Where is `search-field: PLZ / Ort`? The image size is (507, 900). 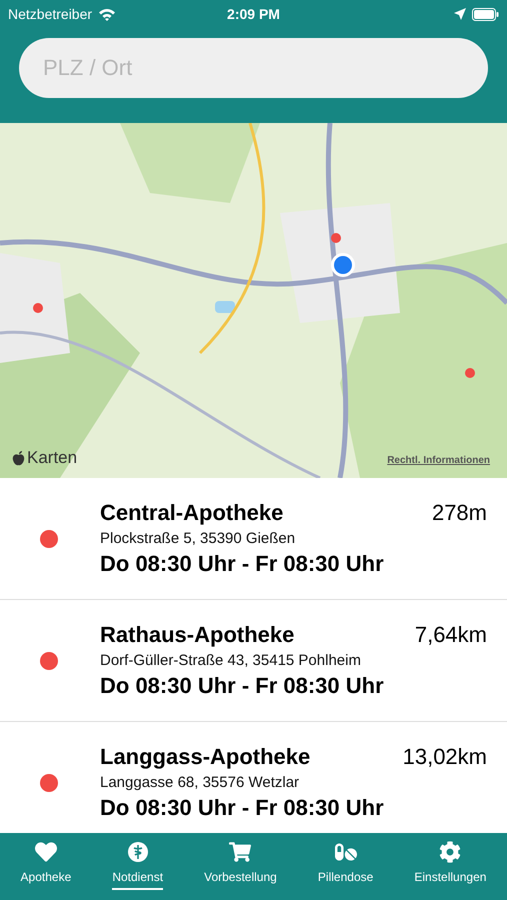 search-field: PLZ / Ort is located at coordinates (253, 68).